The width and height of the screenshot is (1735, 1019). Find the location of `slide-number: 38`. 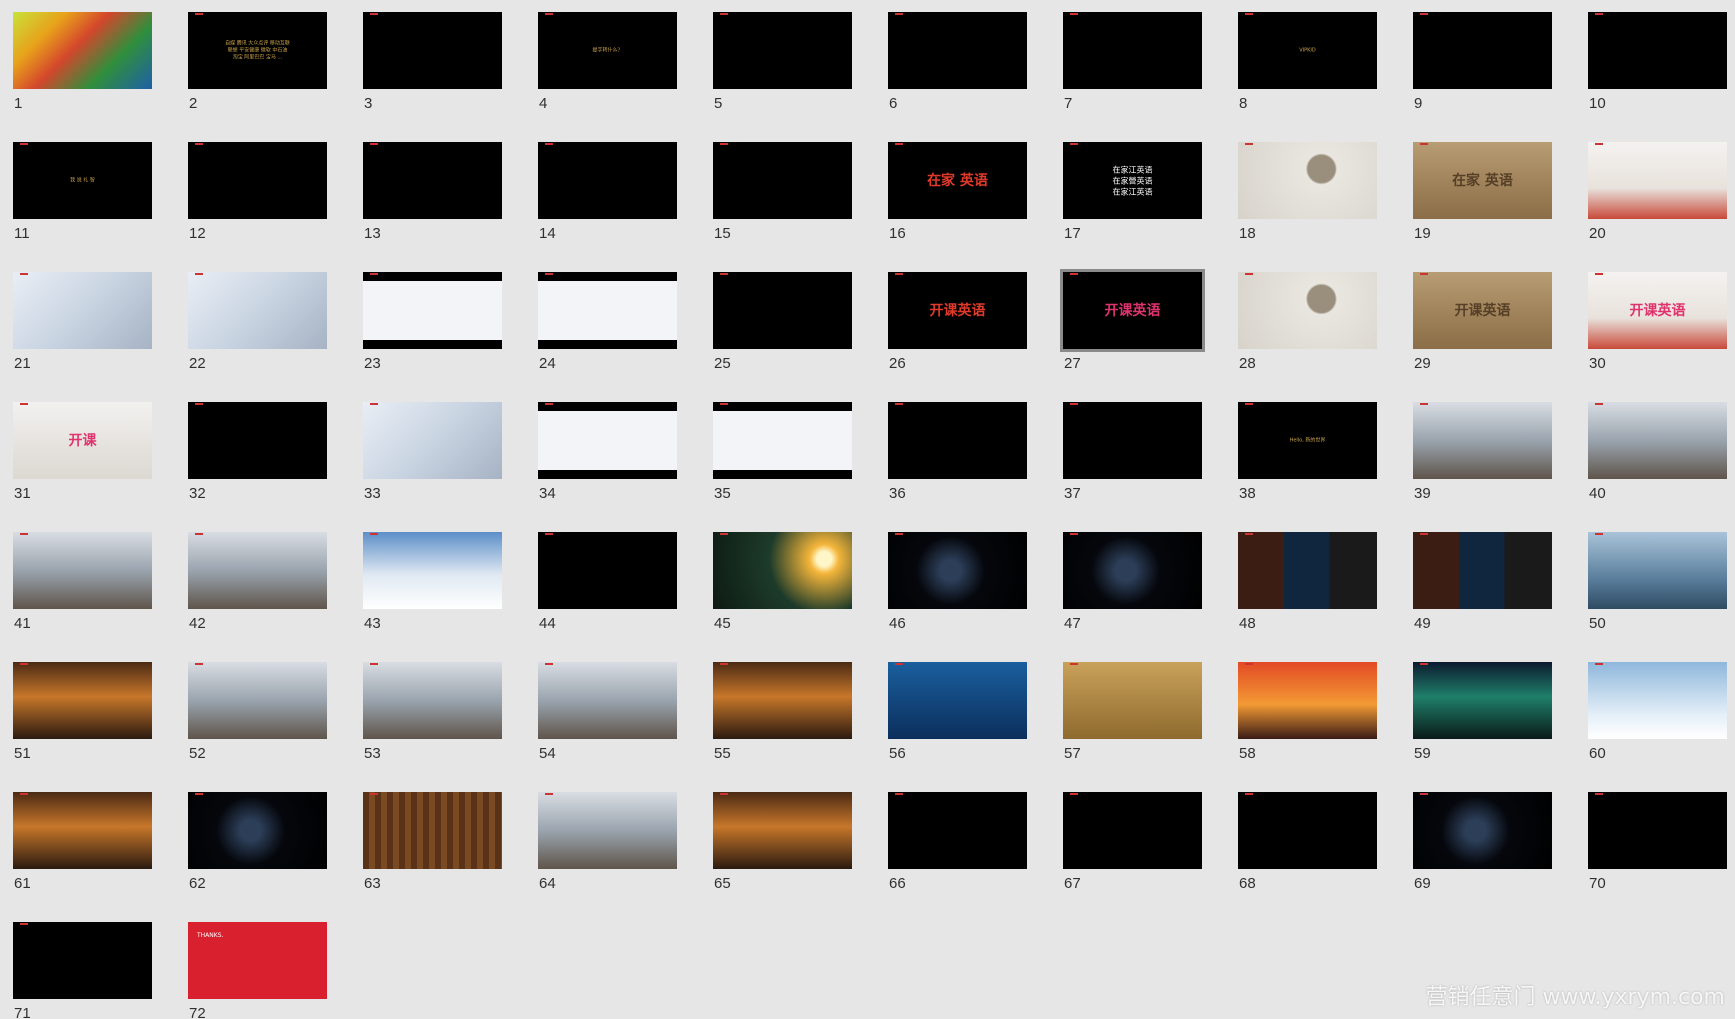

slide-number: 38 is located at coordinates (1247, 493).